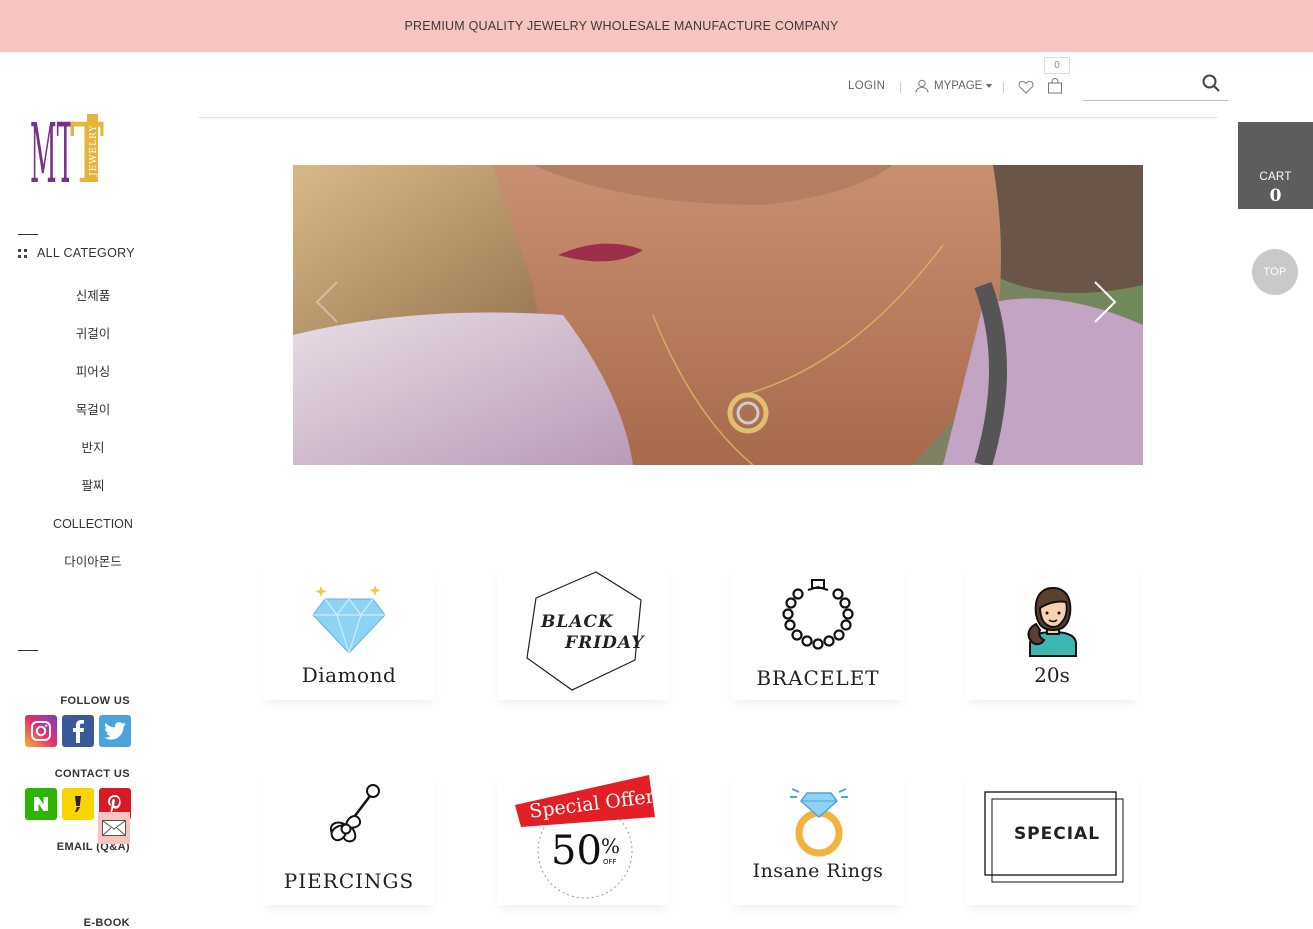  Describe the element at coordinates (989, 86) in the screenshot. I see `caret-down-icon` at that location.